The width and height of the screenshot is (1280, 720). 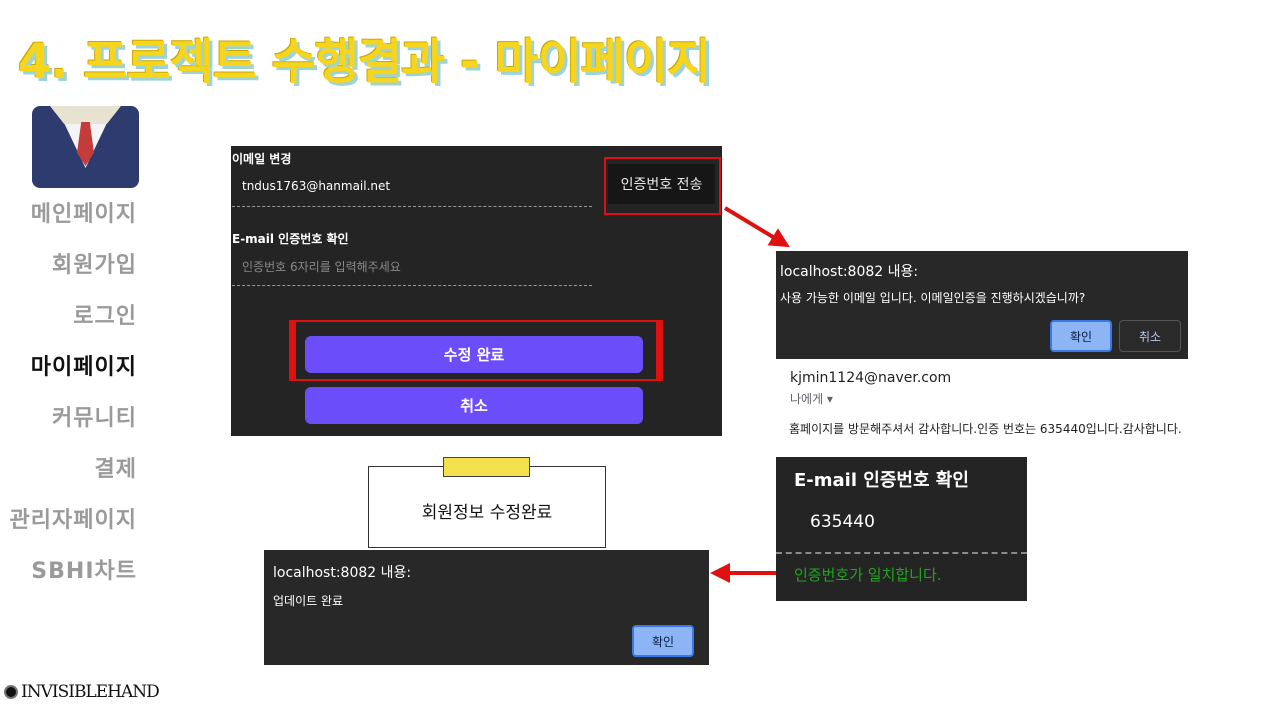 I want to click on cancel-button: 취소, so click(x=474, y=405).